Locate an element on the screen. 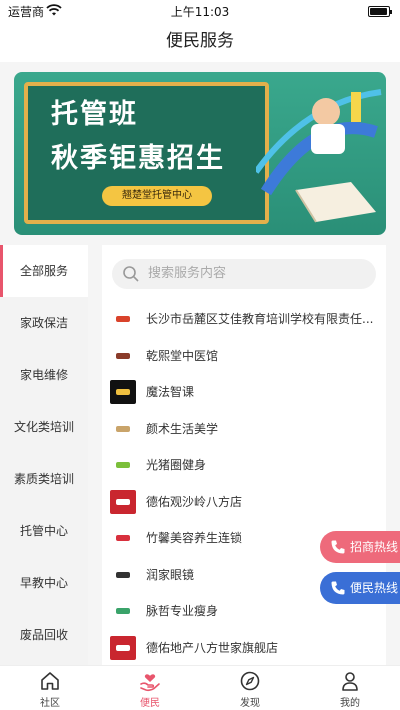 The image size is (400, 710). service-name: 德佑地产八方世家旗舰店 is located at coordinates (212, 647).